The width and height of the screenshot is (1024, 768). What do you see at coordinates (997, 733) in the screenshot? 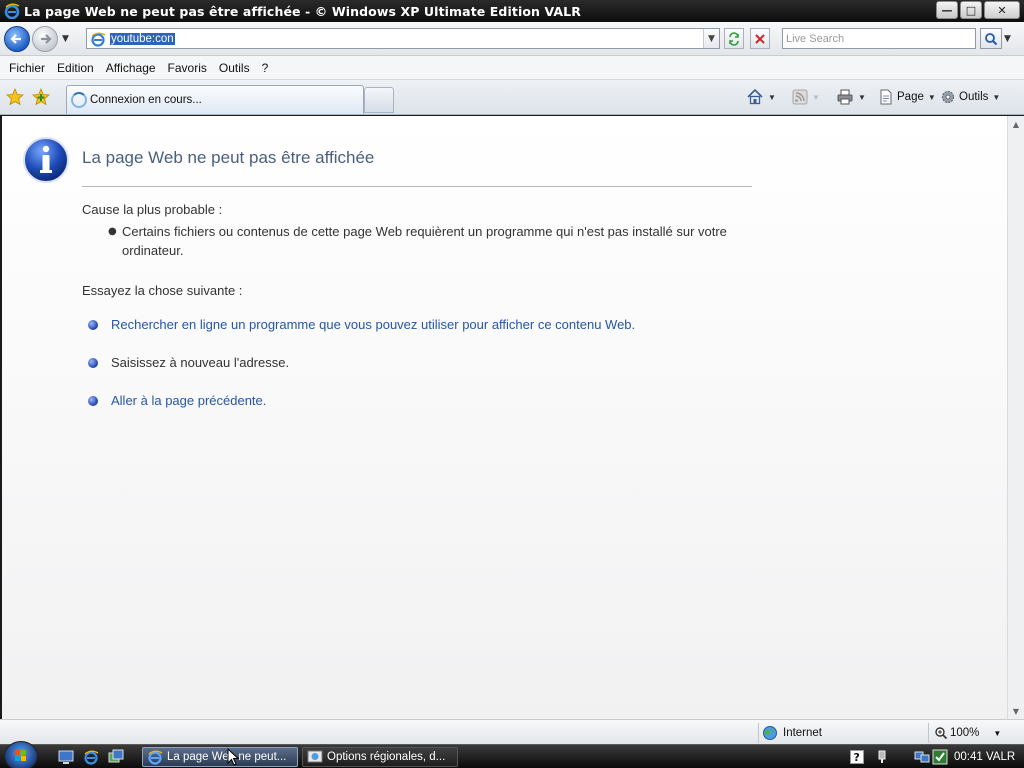
I see `zoom-dropdown-icon: ▼` at bounding box center [997, 733].